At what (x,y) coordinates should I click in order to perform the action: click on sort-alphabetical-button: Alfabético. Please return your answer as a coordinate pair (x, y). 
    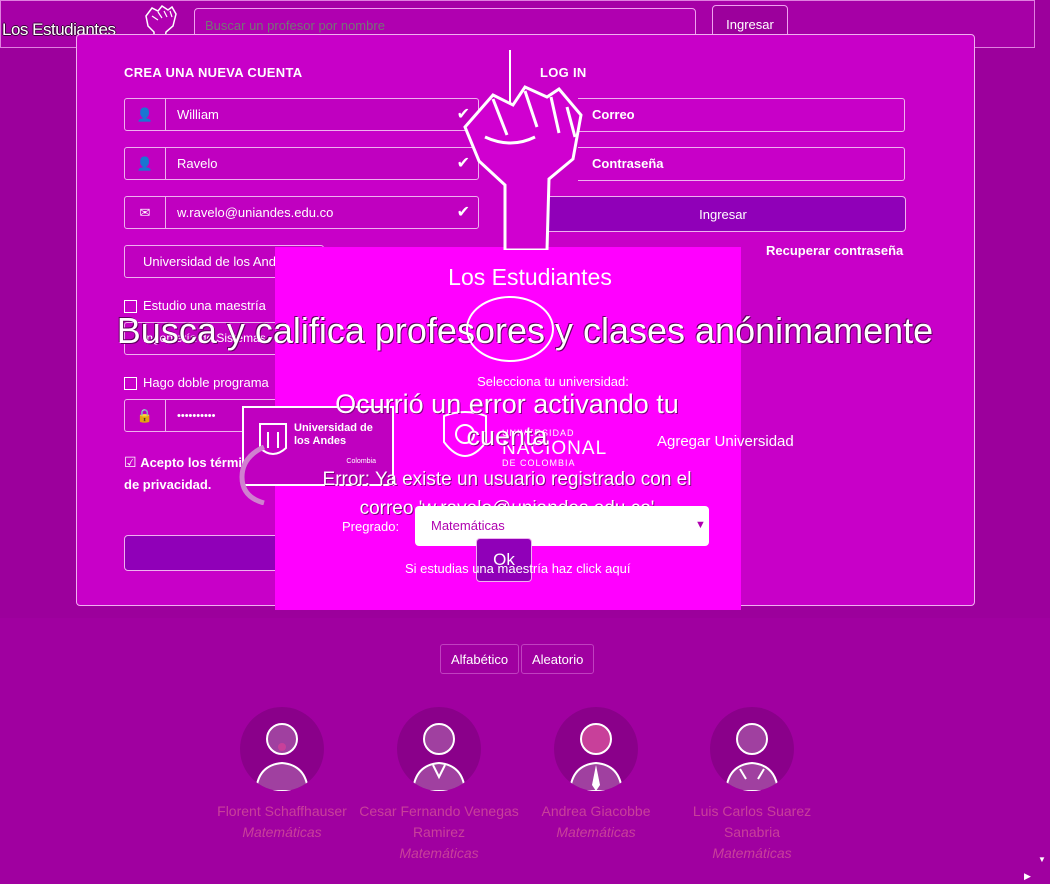
    Looking at the image, I should click on (480, 659).